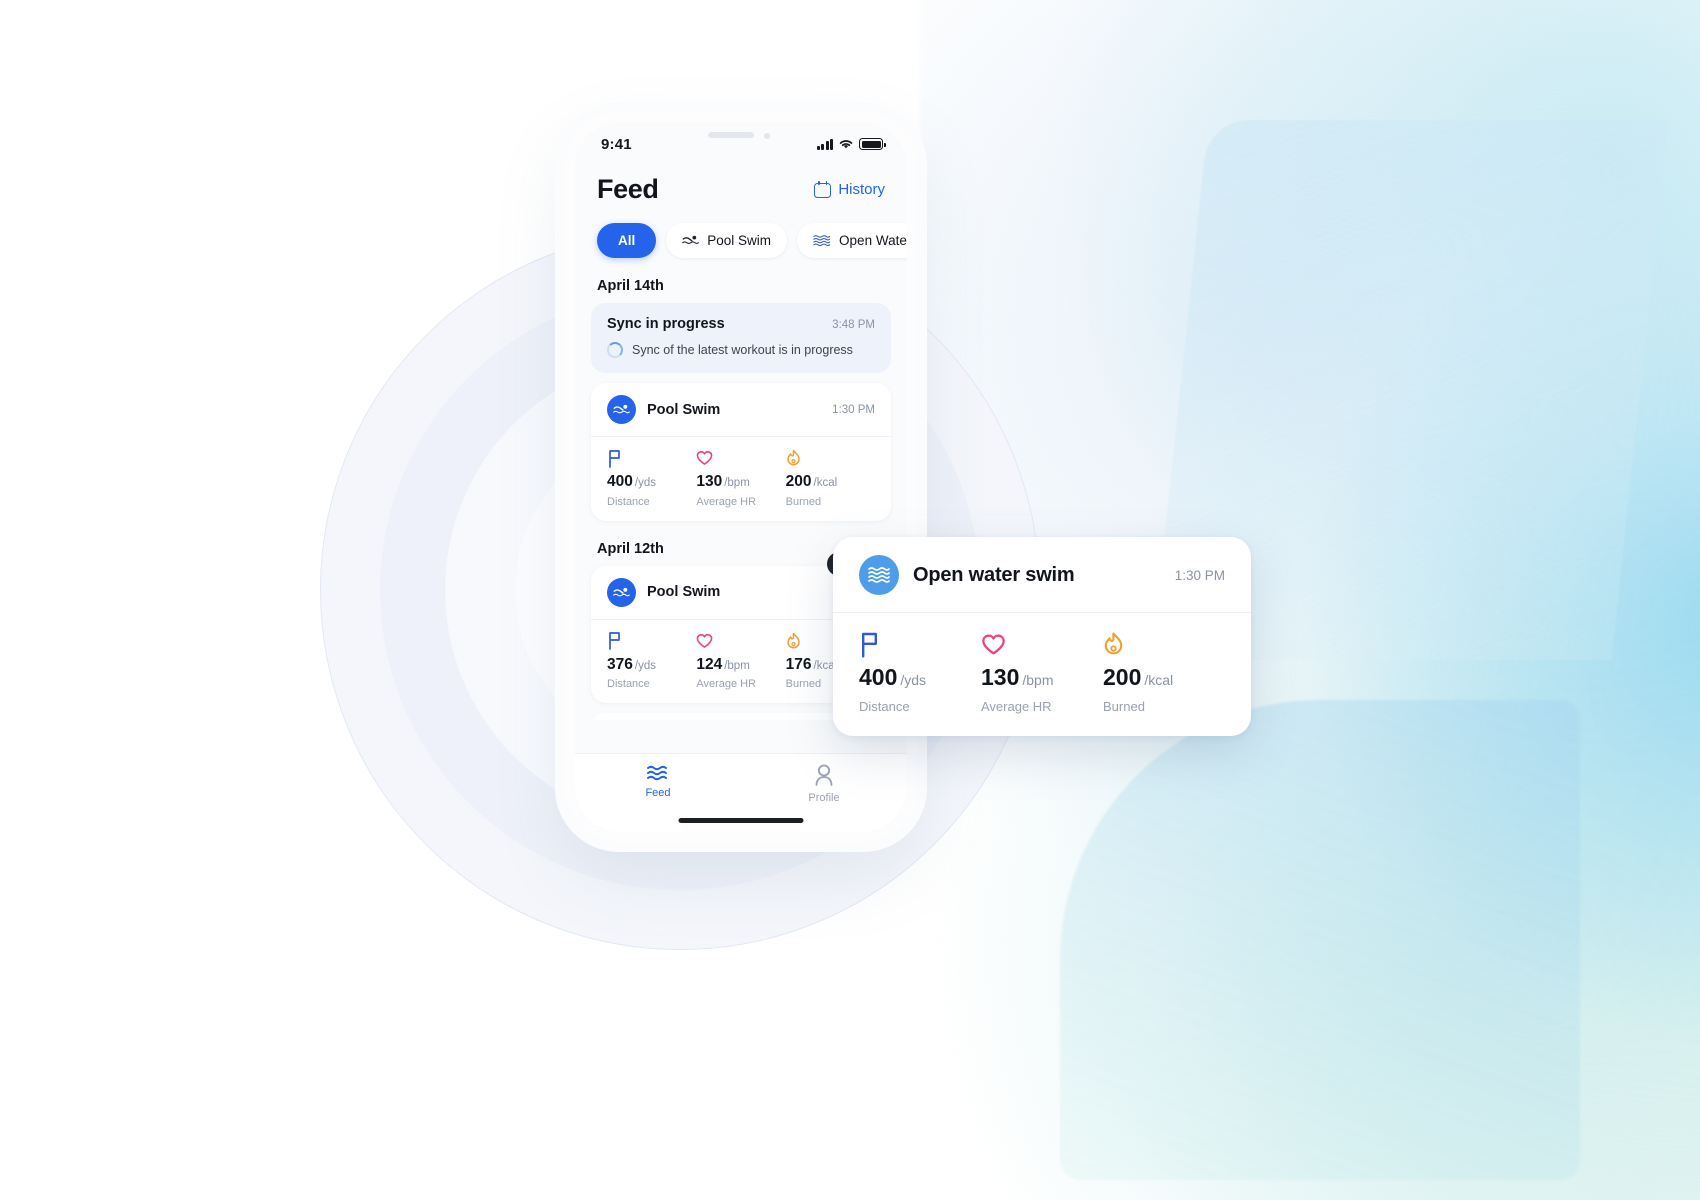 The image size is (1700, 1200). I want to click on stat-burned: 200/kcal Burned, so click(830, 478).